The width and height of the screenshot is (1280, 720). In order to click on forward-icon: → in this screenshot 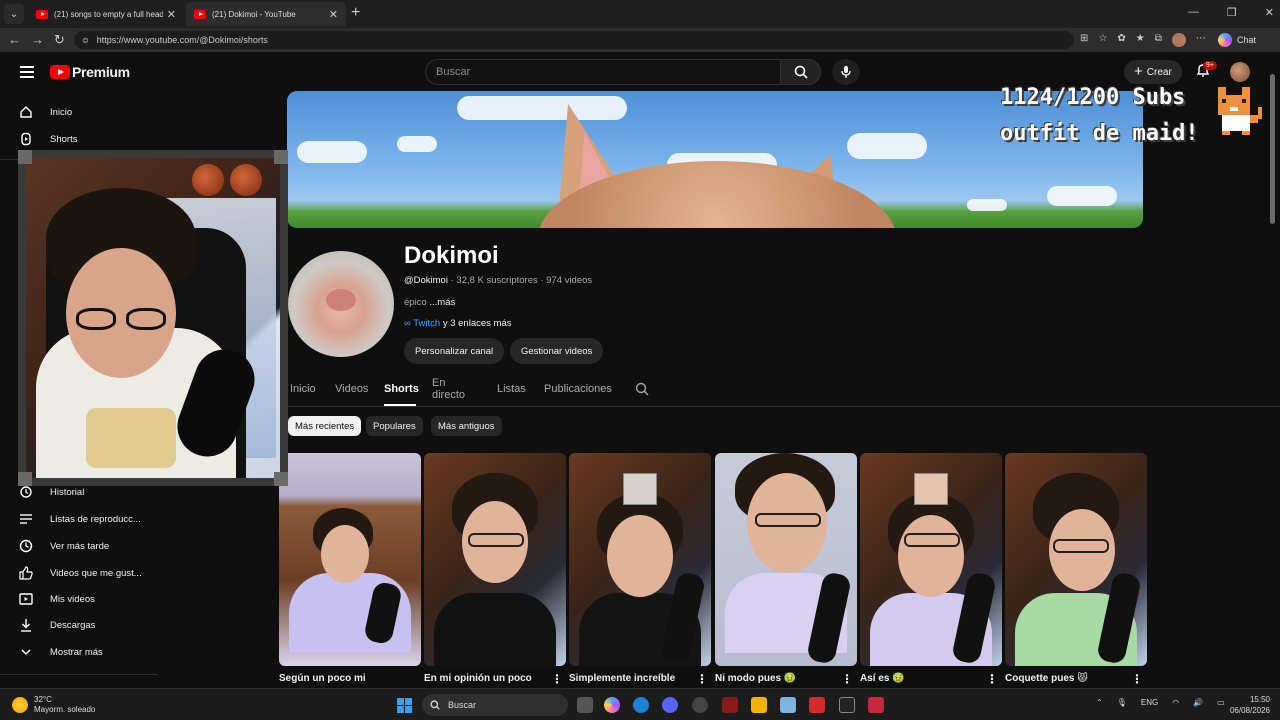, I will do `click(37, 39)`.